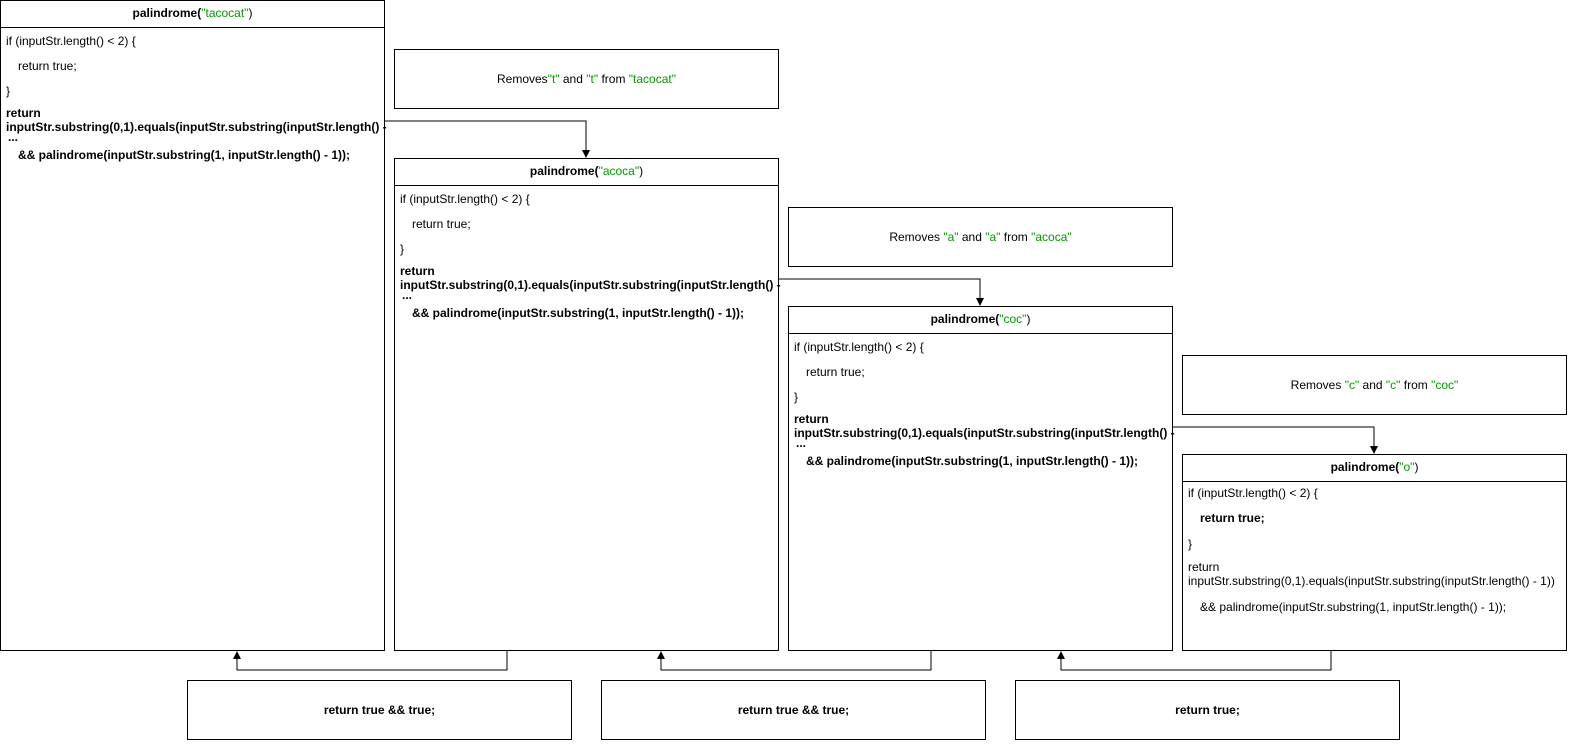  Describe the element at coordinates (880, 288) in the screenshot. I see `call-arrow-acoca-to-coc` at that location.